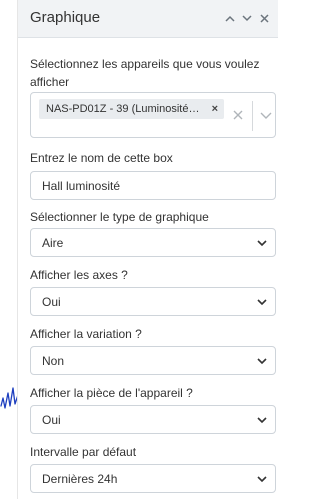  Describe the element at coordinates (148, 19) in the screenshot. I see `panel-header: Graphique` at that location.